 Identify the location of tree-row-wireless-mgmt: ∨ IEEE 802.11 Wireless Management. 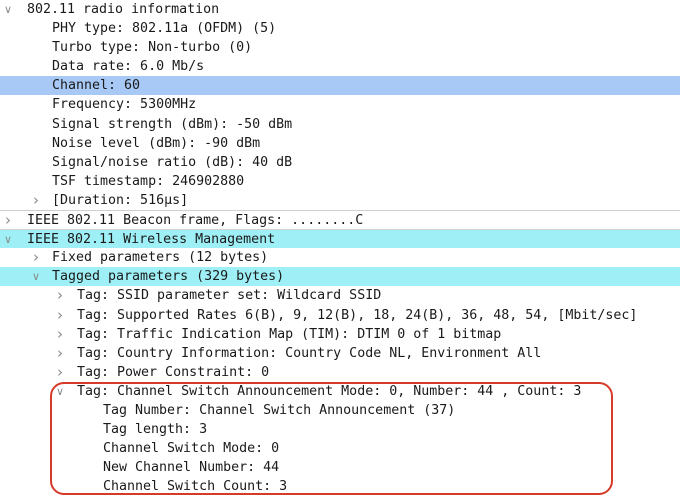
(340, 239).